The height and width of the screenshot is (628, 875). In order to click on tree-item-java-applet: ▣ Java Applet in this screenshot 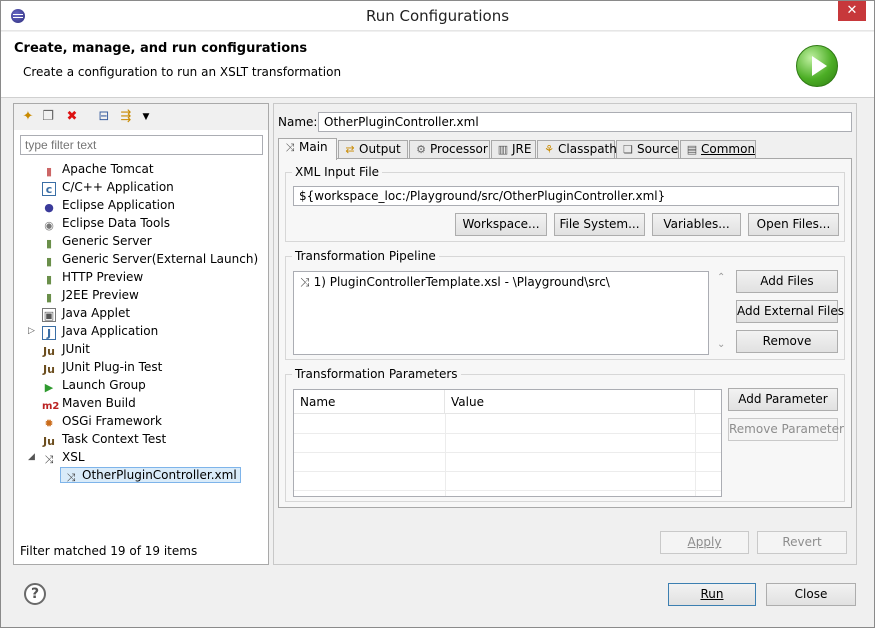, I will do `click(86, 313)`.